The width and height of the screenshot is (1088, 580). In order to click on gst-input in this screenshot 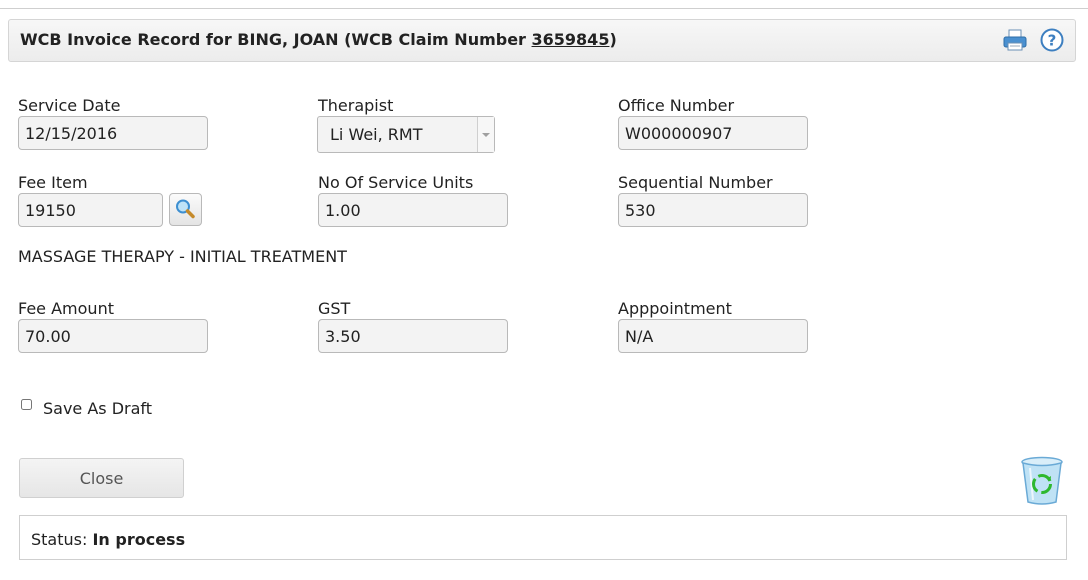, I will do `click(413, 336)`.